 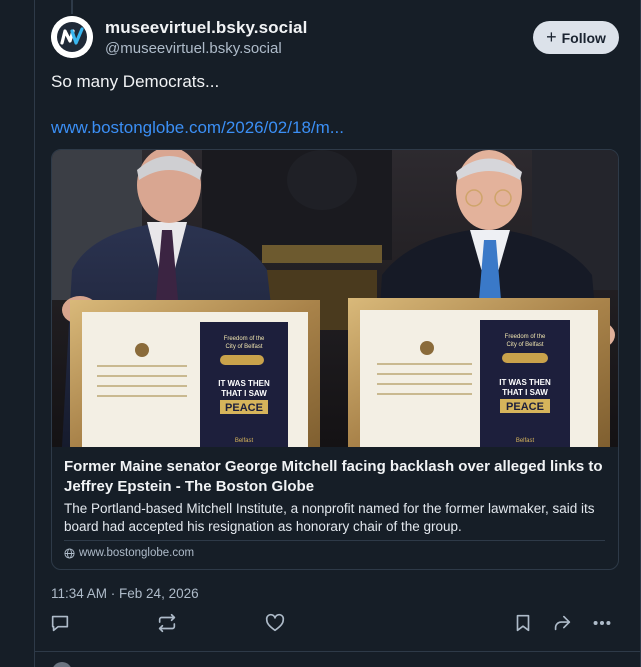 What do you see at coordinates (551, 36) in the screenshot?
I see `plus-icon: +` at bounding box center [551, 36].